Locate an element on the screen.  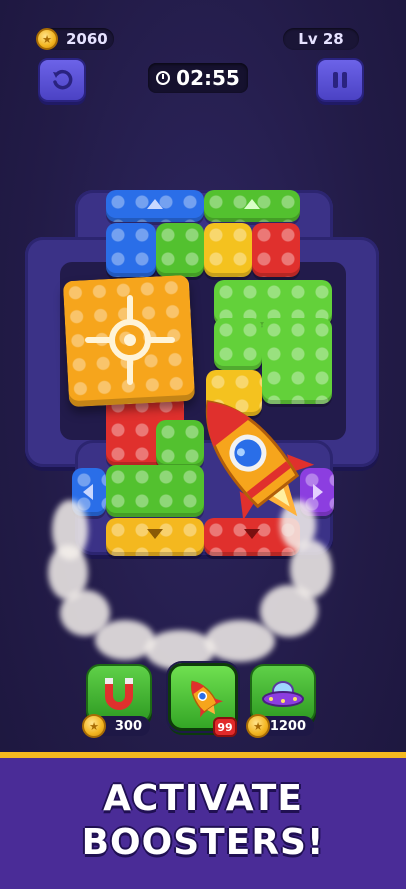
crosshair-icon is located at coordinates (130, 340).